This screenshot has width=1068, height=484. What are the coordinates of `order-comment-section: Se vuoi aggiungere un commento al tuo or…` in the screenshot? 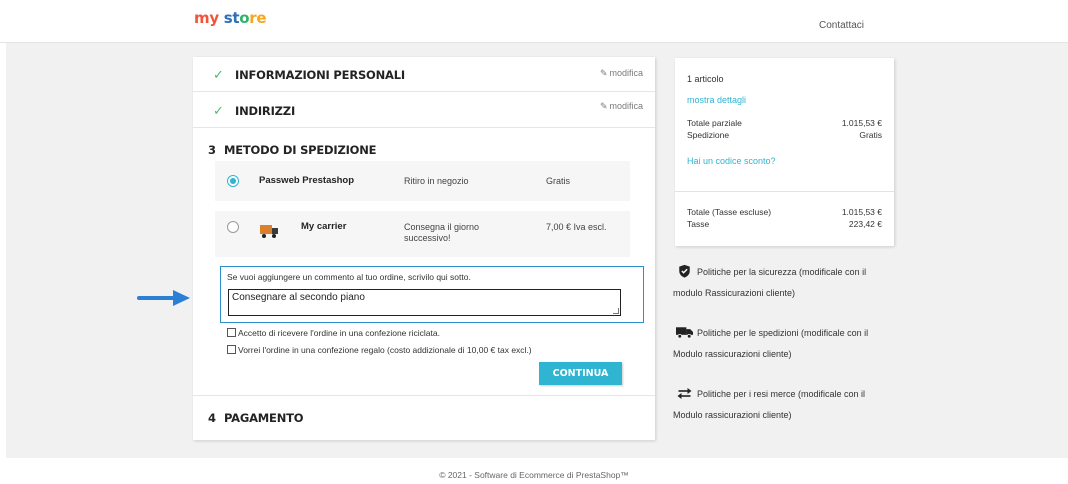 It's located at (432, 294).